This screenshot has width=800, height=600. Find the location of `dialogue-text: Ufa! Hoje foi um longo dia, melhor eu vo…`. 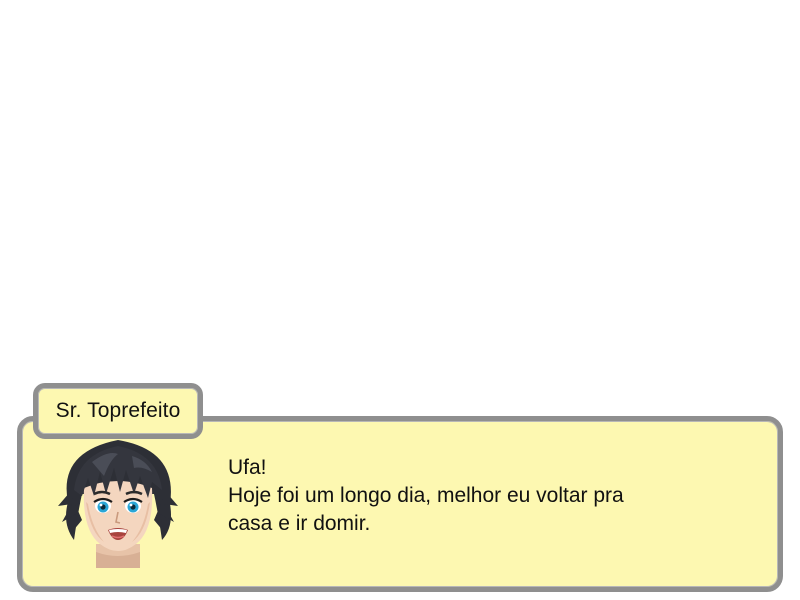

dialogue-text: Ufa! Hoje foi um longo dia, melhor eu vo… is located at coordinates (488, 496).